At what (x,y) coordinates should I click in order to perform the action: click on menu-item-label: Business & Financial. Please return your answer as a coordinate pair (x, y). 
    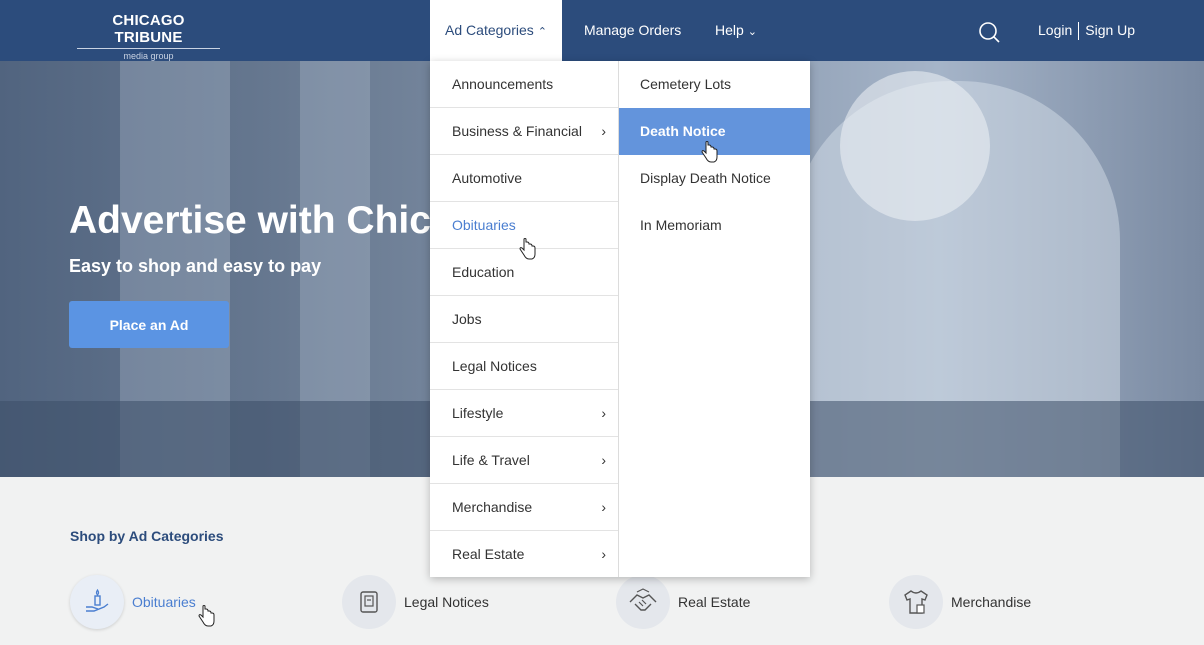
    Looking at the image, I should click on (517, 131).